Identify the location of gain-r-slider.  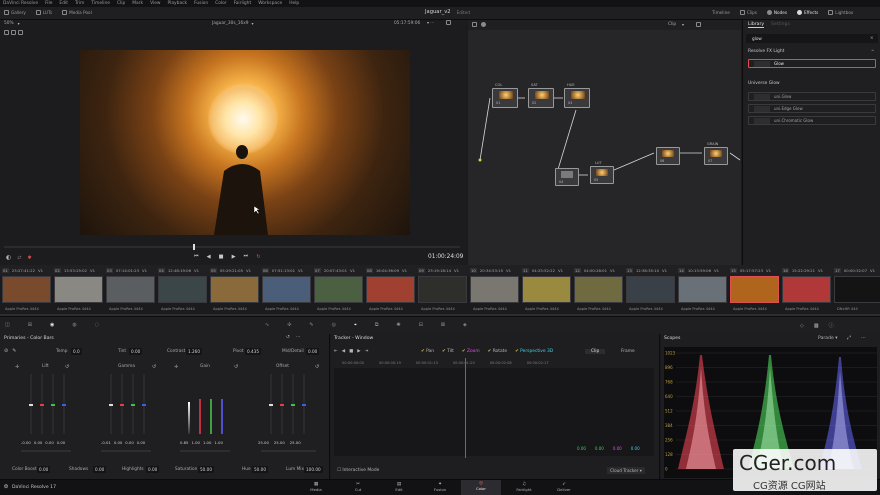
(200, 416).